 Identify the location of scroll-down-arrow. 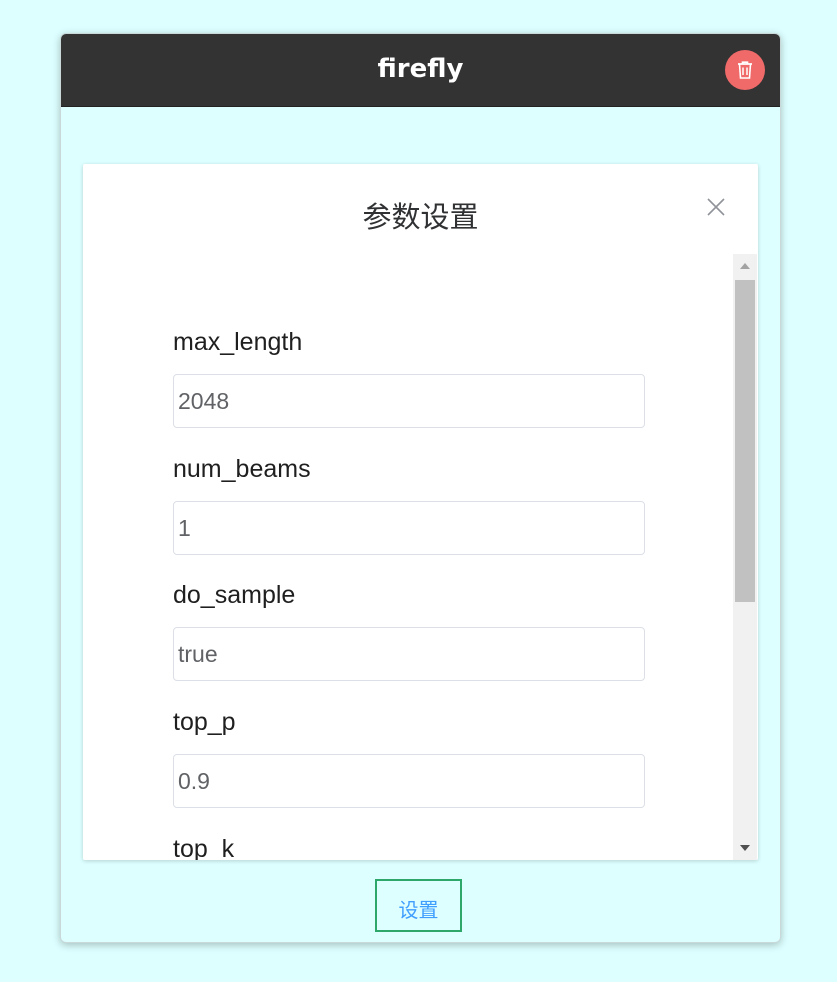
(745, 848).